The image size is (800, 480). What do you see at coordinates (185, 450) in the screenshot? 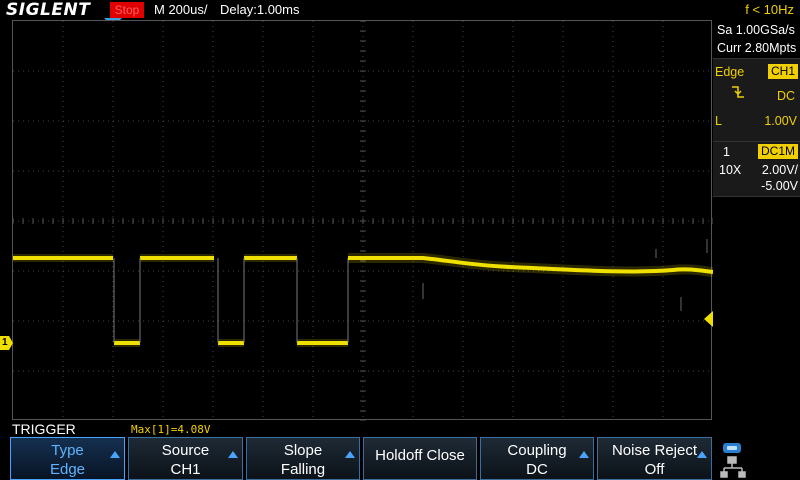
I see `softkey-source-label: Source` at bounding box center [185, 450].